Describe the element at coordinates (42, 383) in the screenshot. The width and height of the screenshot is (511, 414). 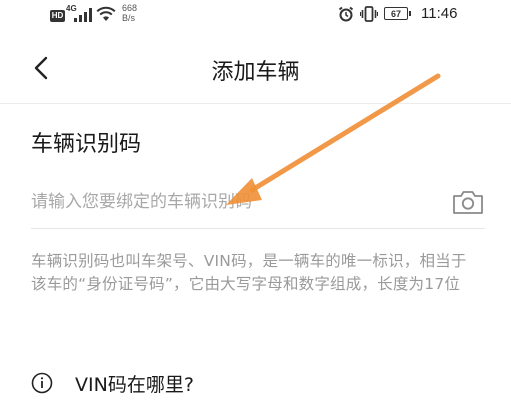
I see `info-circle-icon` at that location.